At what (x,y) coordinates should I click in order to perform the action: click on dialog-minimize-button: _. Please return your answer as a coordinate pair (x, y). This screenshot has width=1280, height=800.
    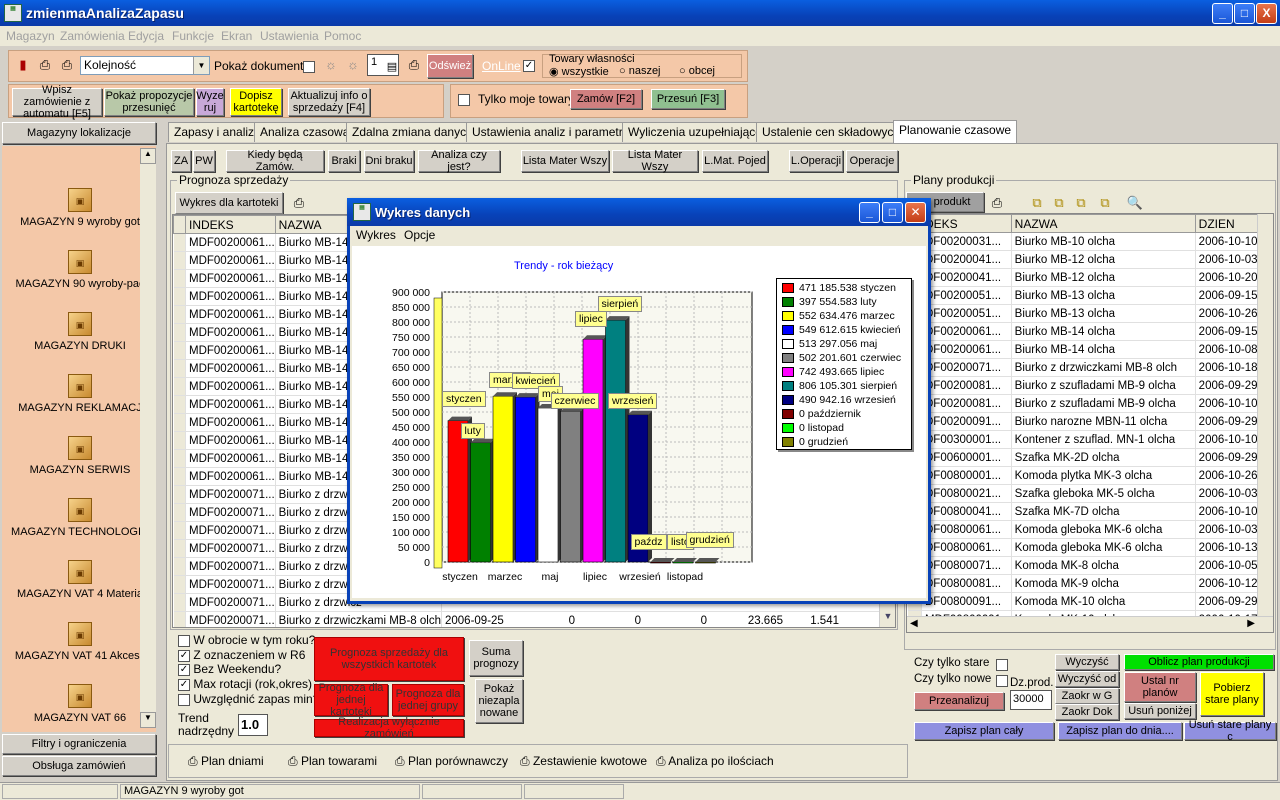
    Looking at the image, I should click on (869, 212).